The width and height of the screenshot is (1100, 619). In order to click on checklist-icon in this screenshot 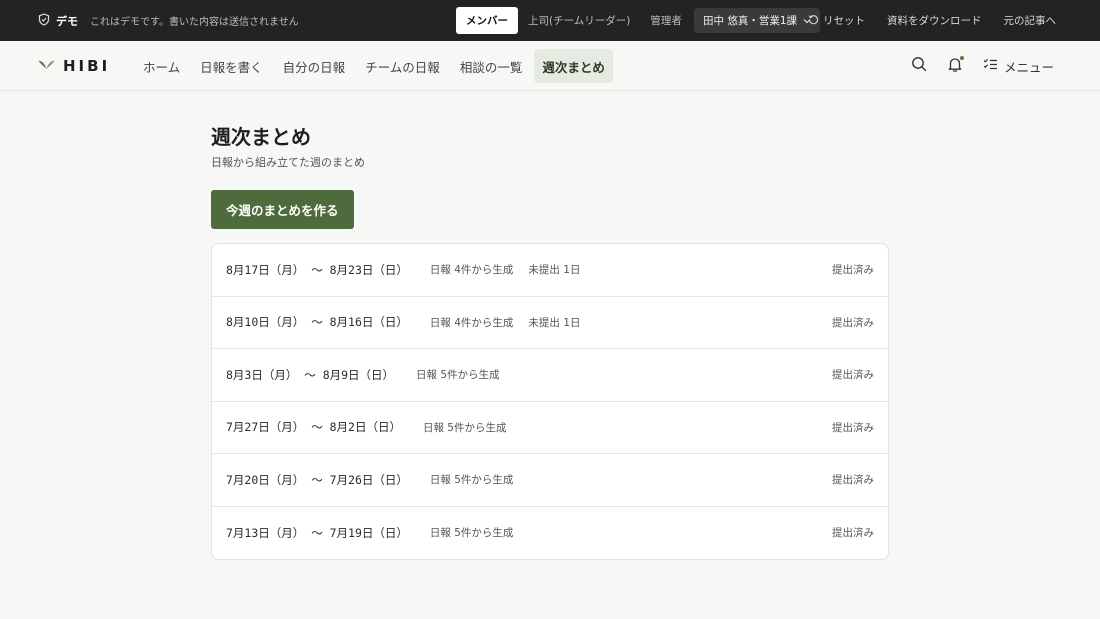, I will do `click(990, 66)`.